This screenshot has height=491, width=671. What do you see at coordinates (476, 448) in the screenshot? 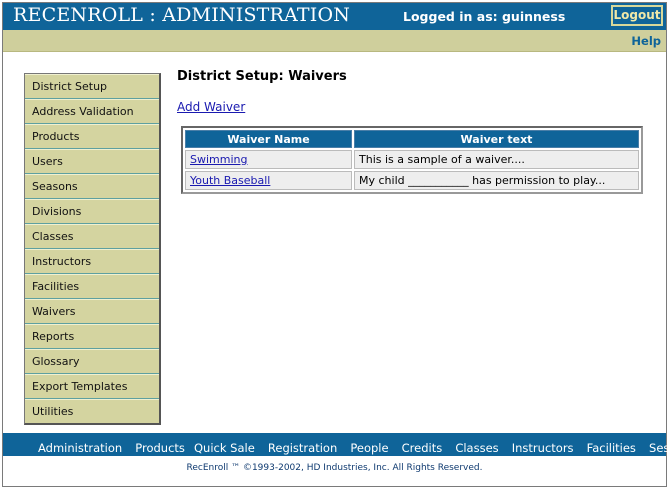
I see `nav-classes: Classes` at bounding box center [476, 448].